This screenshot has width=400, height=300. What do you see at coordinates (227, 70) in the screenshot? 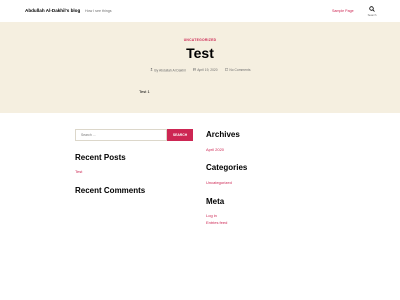
I see `comment-icon` at bounding box center [227, 70].